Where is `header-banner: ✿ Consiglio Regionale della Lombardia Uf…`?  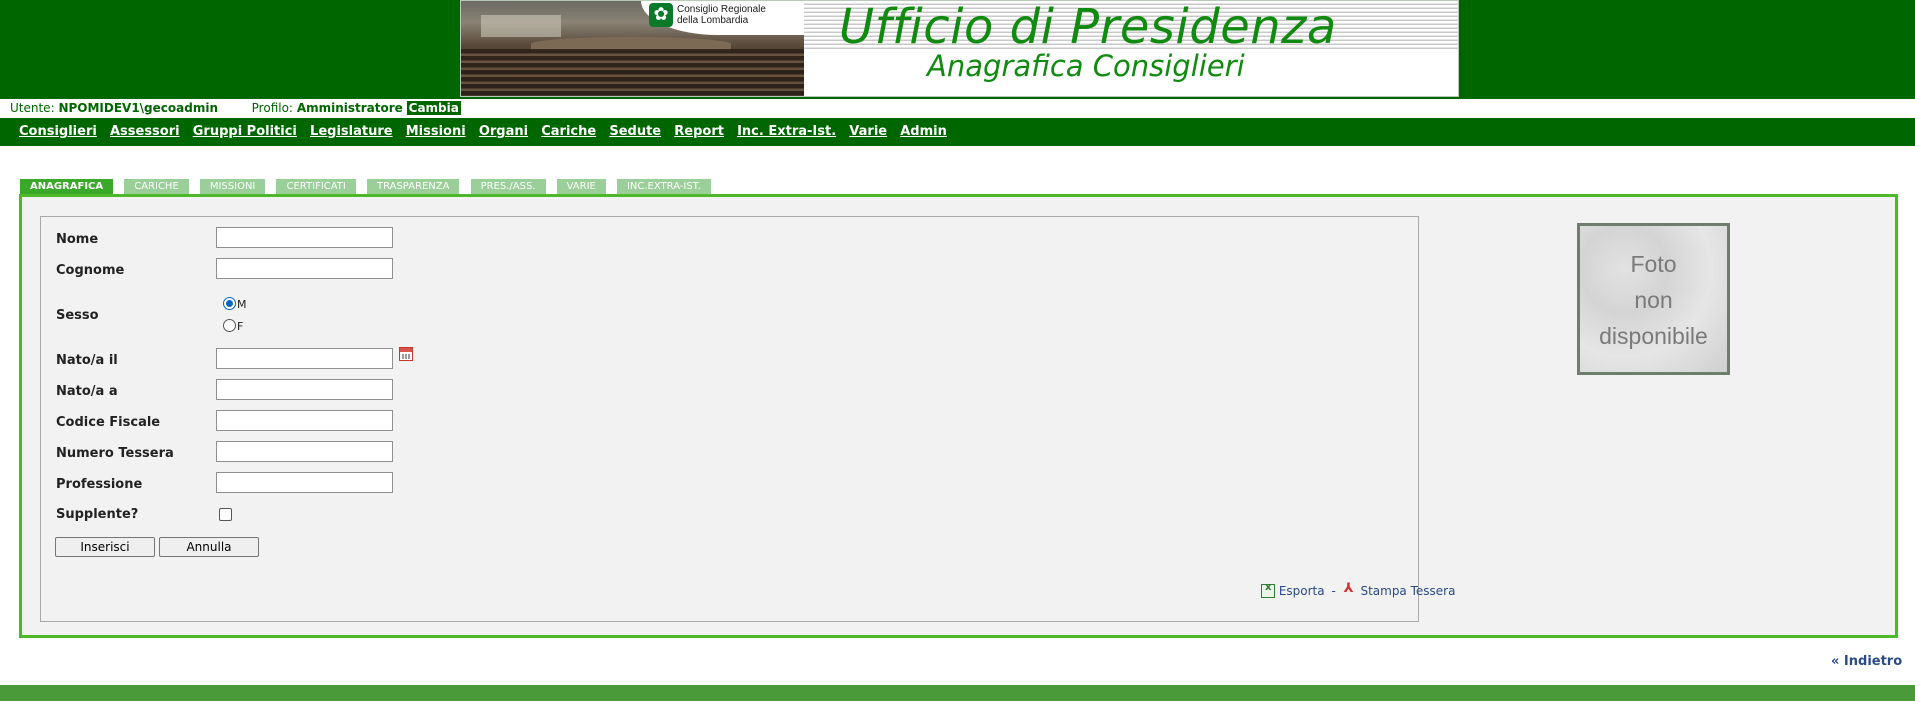
header-banner: ✿ Consiglio Regionale della Lombardia Uf… is located at coordinates (957, 49).